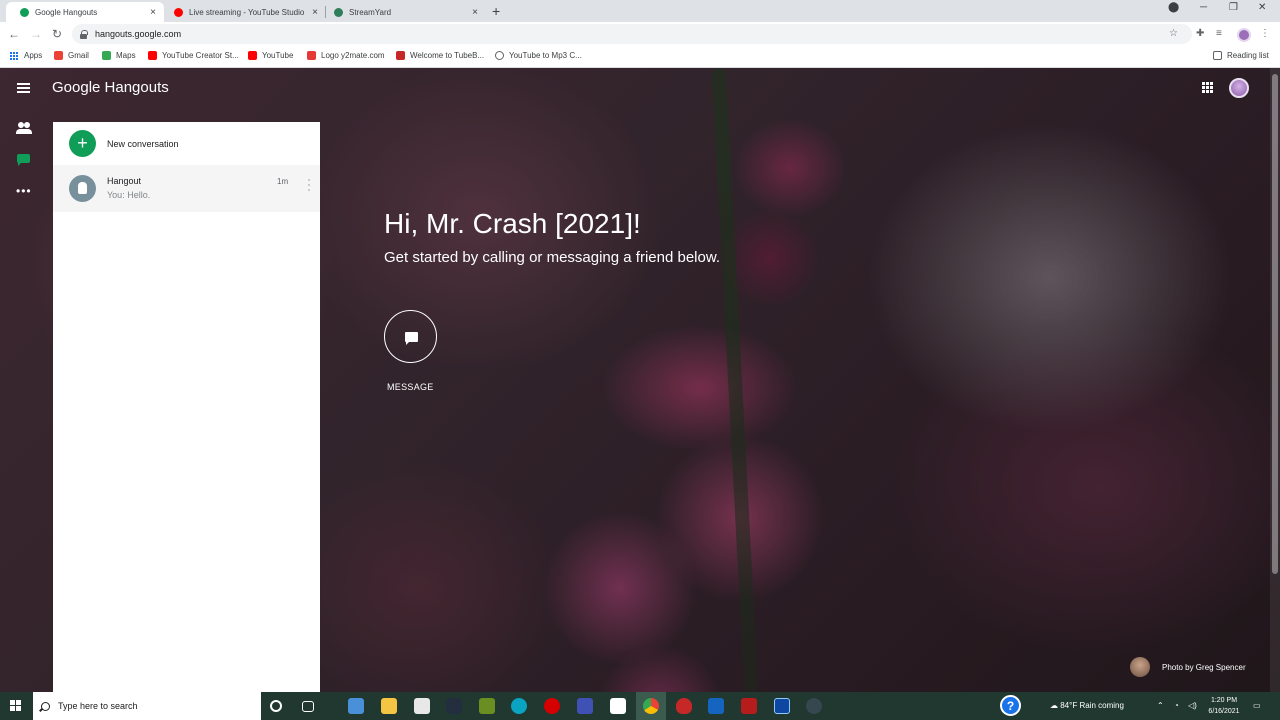  Describe the element at coordinates (1262, 7) in the screenshot. I see `close-window-icon: ✕` at that location.